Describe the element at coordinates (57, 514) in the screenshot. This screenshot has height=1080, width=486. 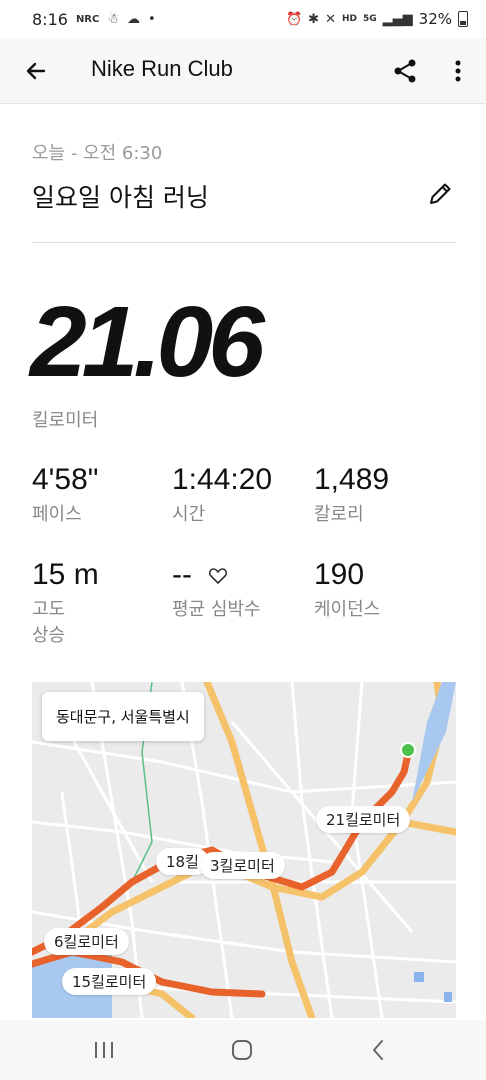
I see `stat-label: 페이스` at that location.